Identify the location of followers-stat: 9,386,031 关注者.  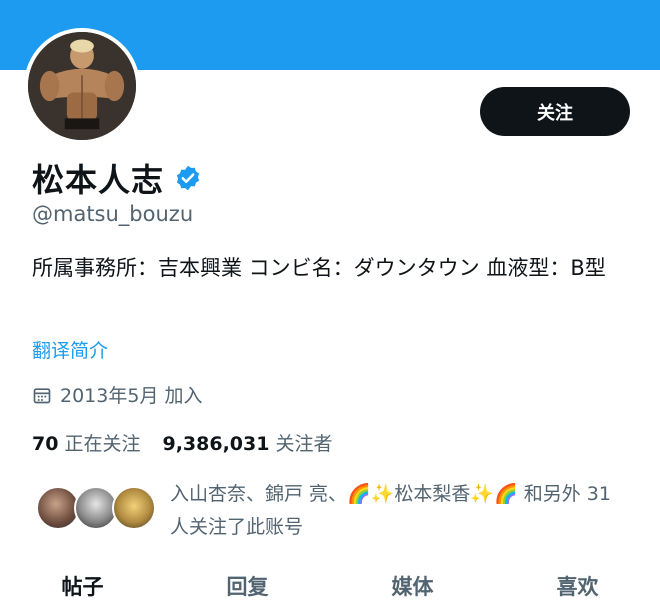
(247, 442).